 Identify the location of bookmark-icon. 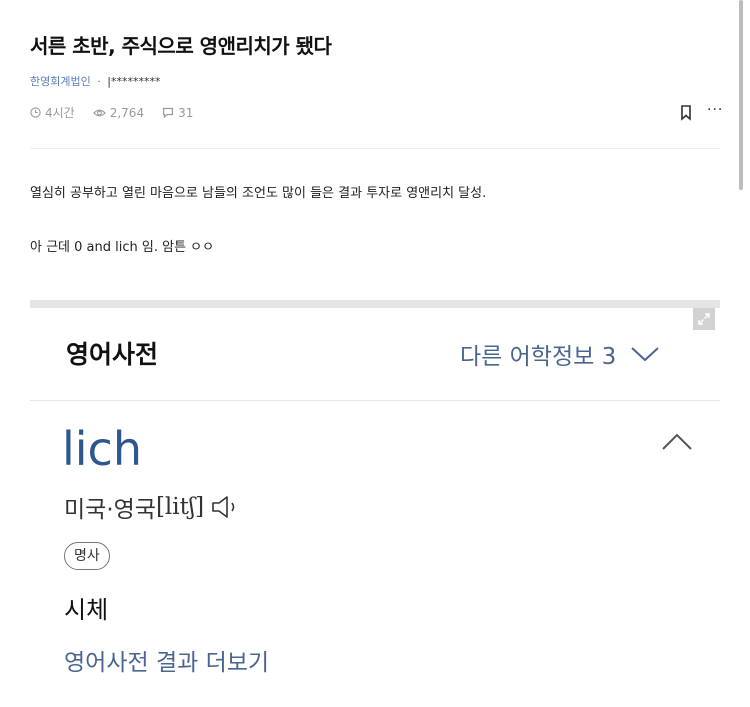
(686, 113).